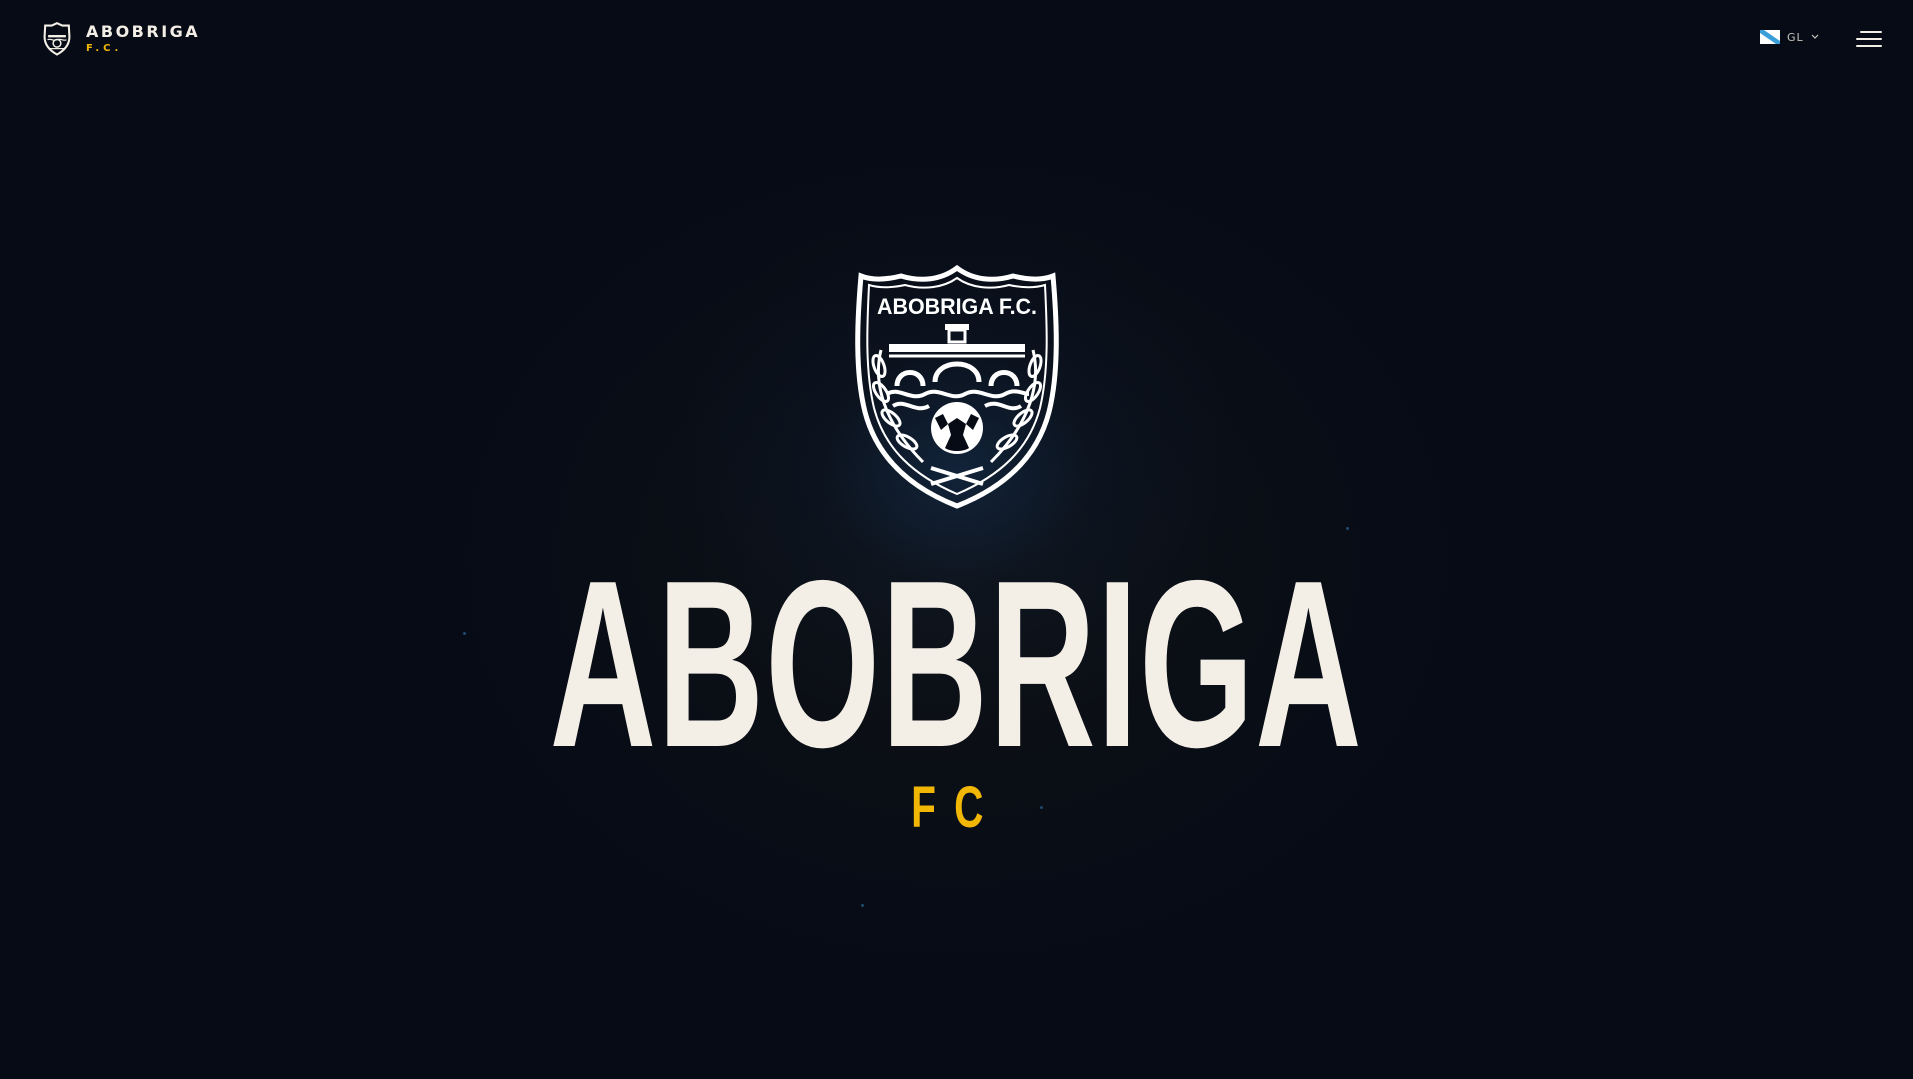  What do you see at coordinates (956, 807) in the screenshot?
I see `hero-subtitle: FC` at bounding box center [956, 807].